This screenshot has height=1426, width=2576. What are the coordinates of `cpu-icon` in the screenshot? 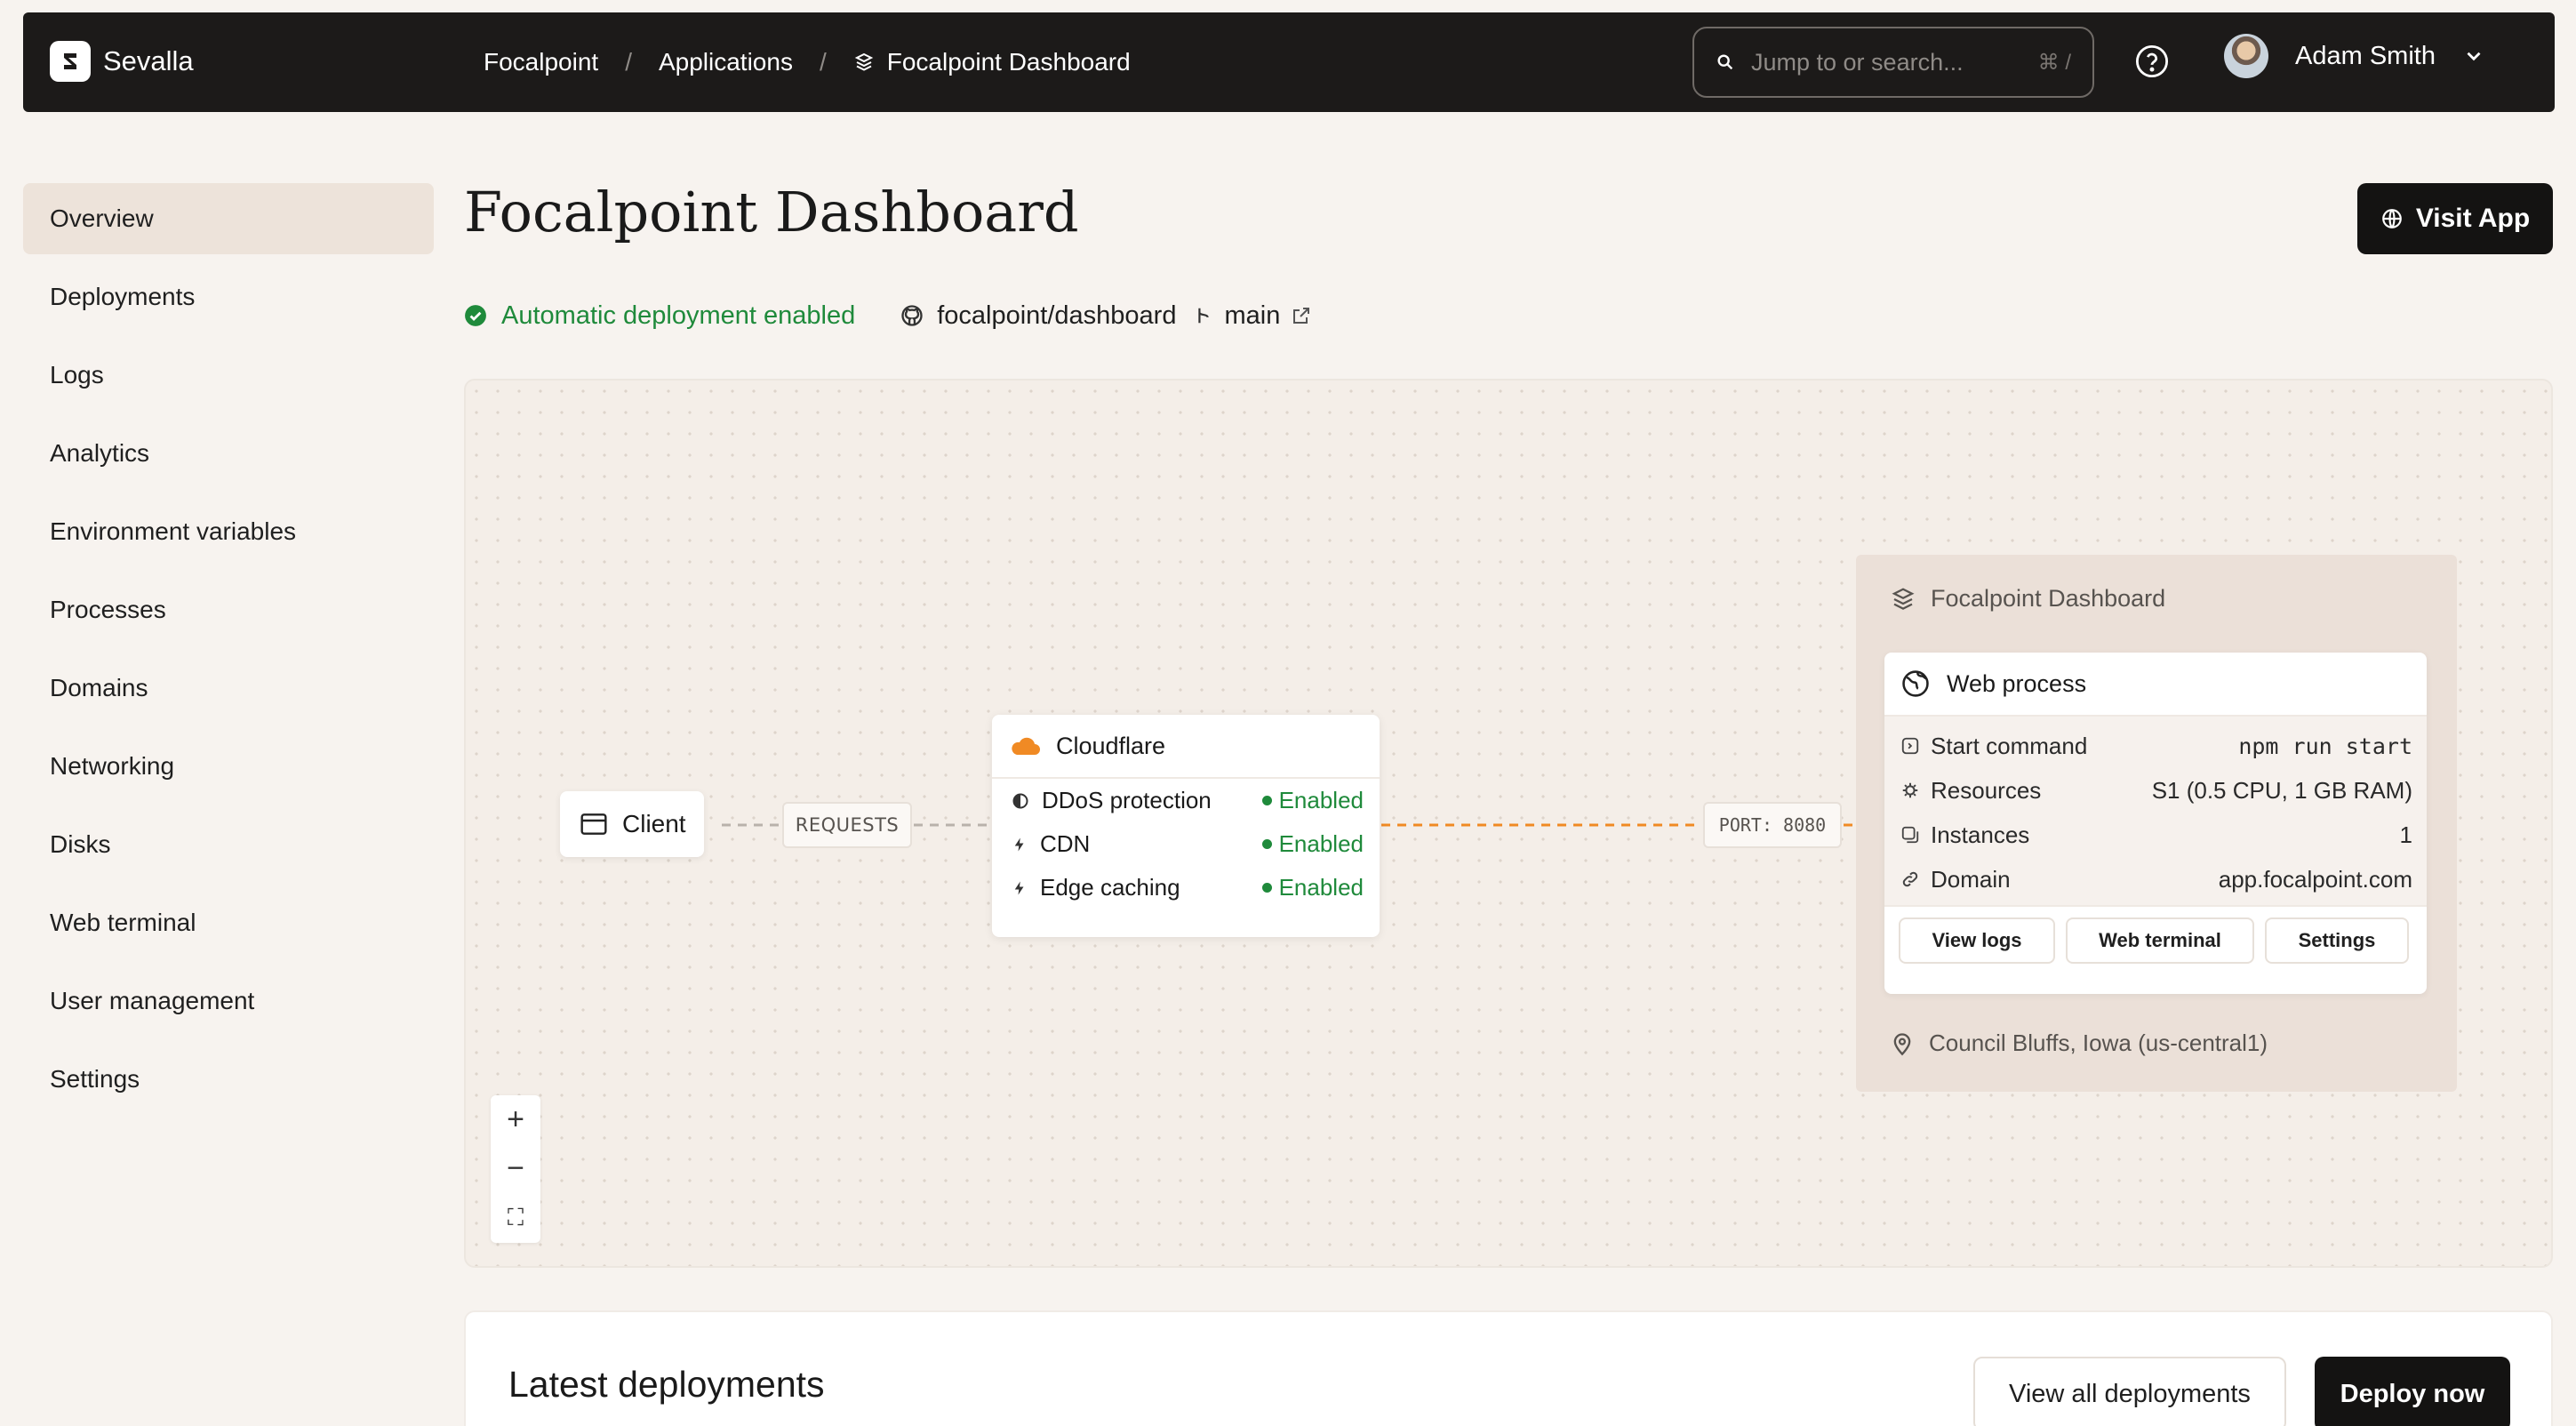 It's located at (1910, 790).